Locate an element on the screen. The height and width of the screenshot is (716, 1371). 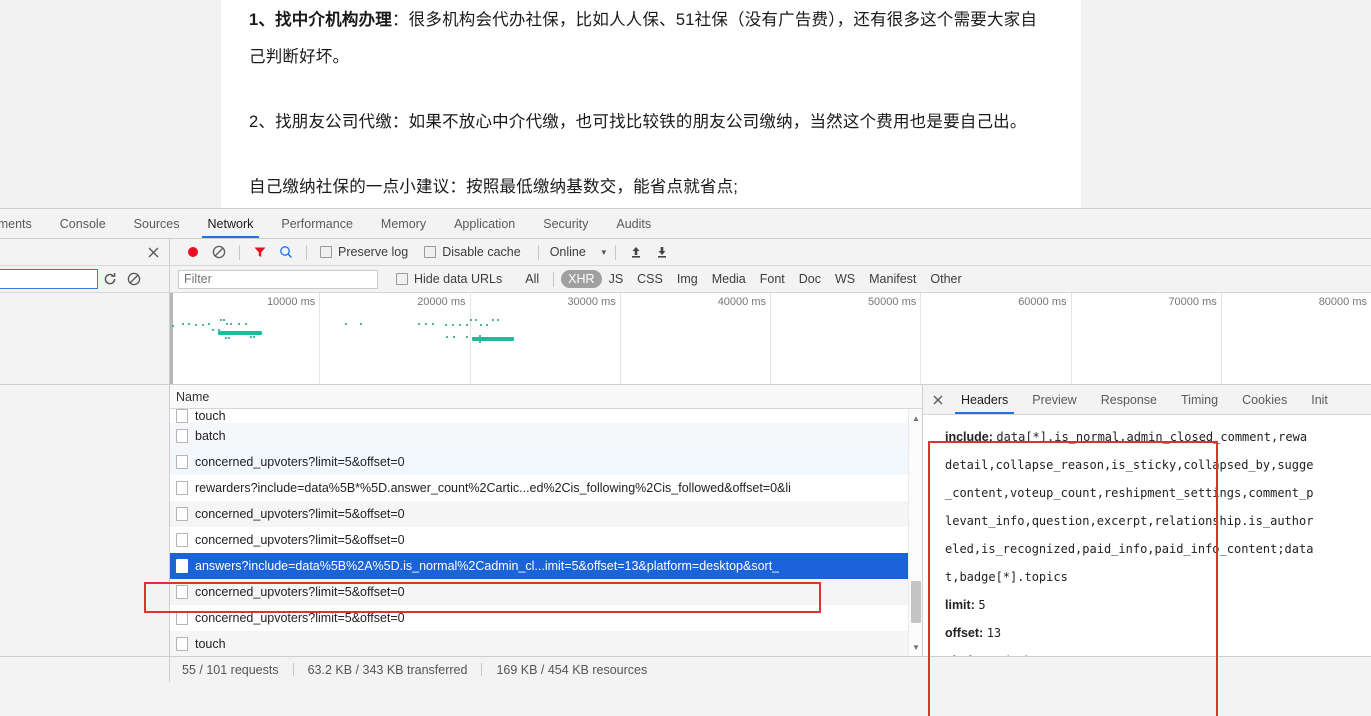
type-filter-js: JS is located at coordinates (616, 279).